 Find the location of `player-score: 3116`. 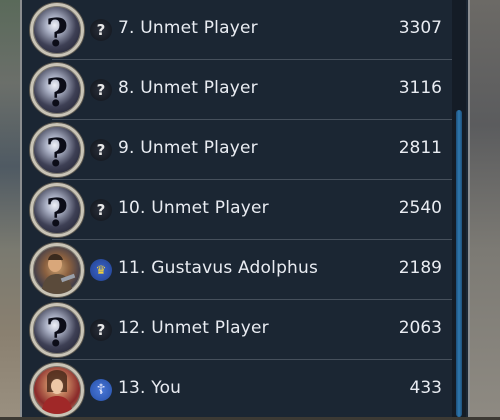

player-score: 3116 is located at coordinates (420, 88).